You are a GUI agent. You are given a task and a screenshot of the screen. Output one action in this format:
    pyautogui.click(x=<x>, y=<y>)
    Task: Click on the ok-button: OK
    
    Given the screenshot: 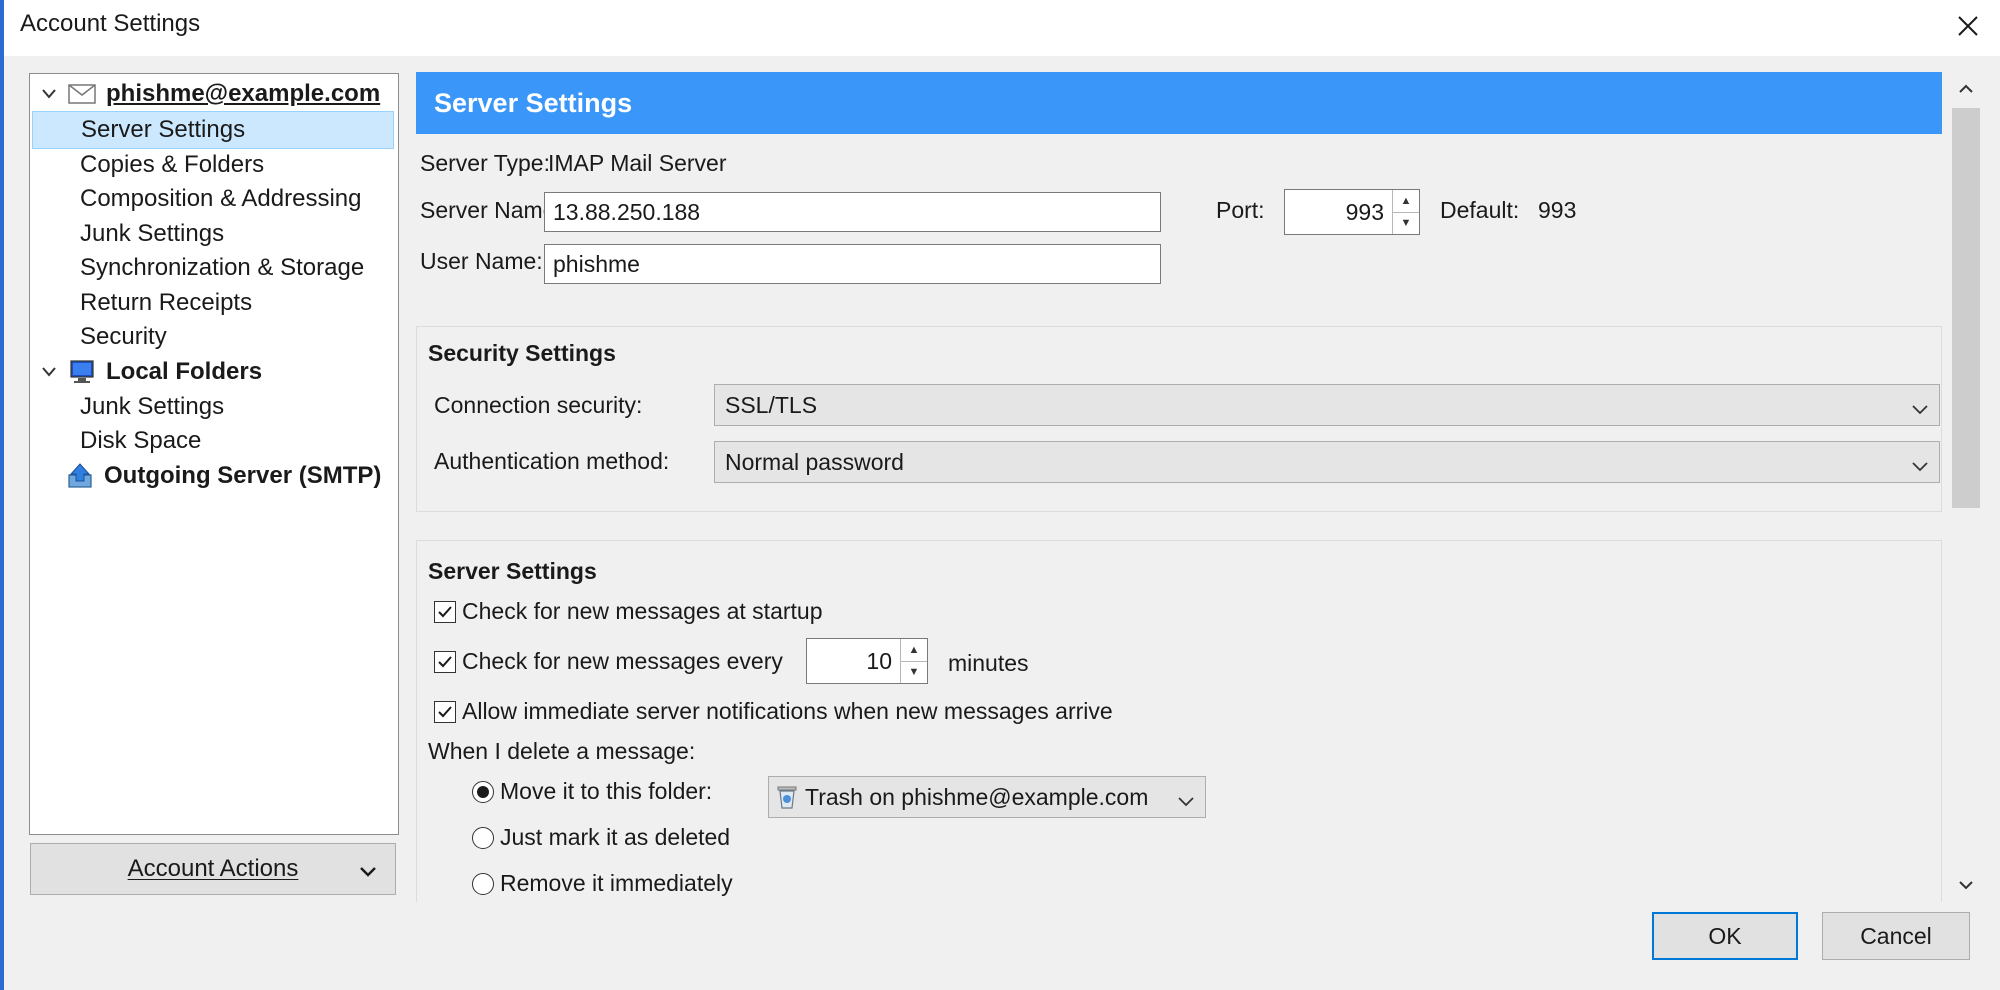 What is the action you would take?
    pyautogui.click(x=1725, y=936)
    